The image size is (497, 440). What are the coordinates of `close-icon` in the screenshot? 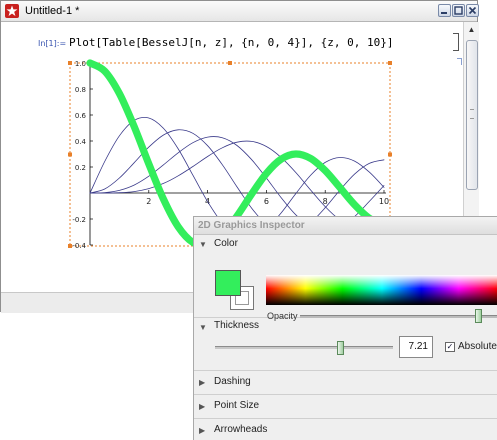 It's located at (472, 10).